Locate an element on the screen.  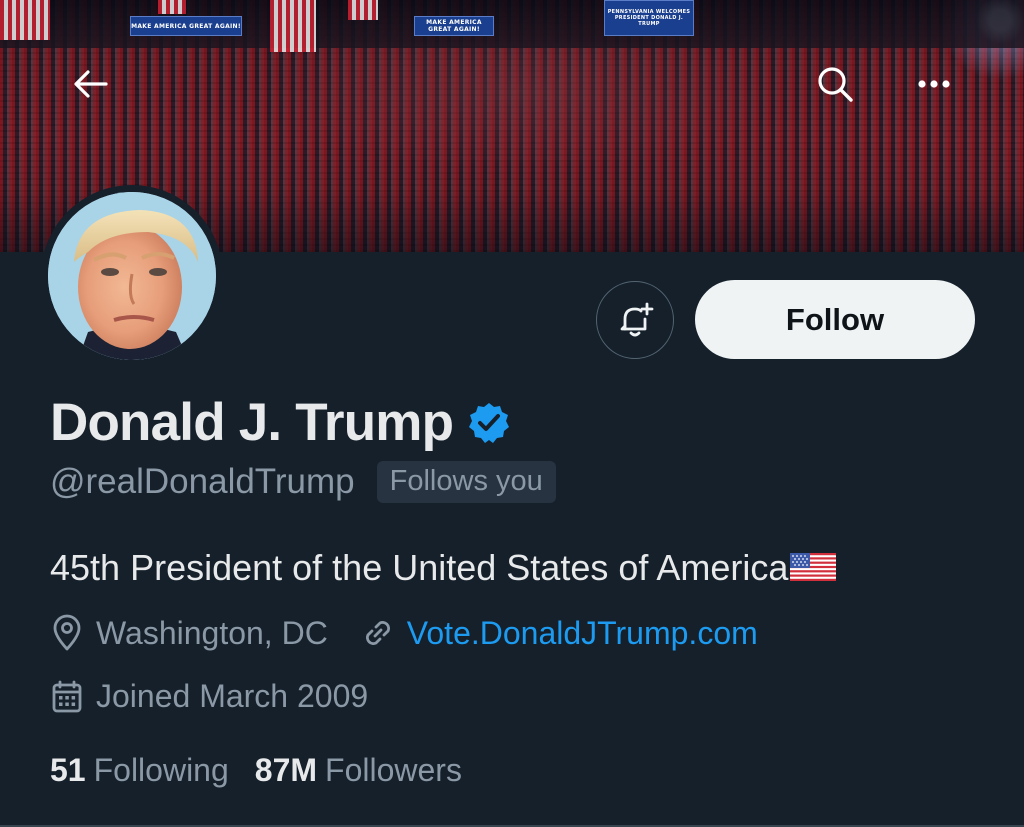
more-horizontal-icon is located at coordinates (934, 84).